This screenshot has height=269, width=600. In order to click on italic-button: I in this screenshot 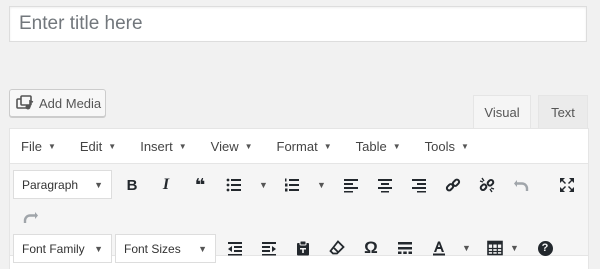, I will do `click(166, 185)`.